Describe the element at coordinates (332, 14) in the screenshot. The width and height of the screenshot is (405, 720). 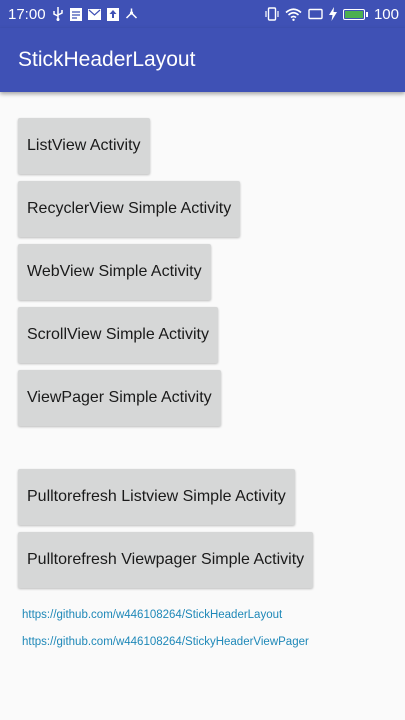
I see `charging-icon` at that location.